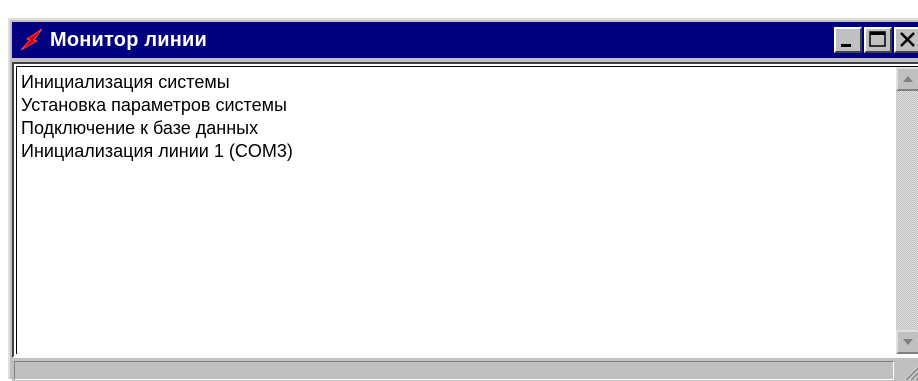  I want to click on minimize-icon, so click(846, 45).